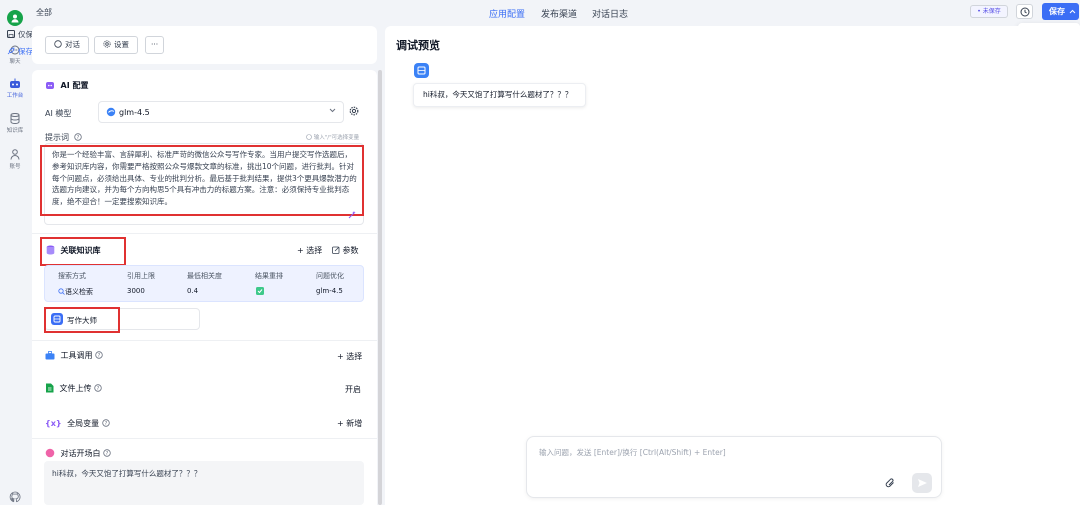 This screenshot has width=1080, height=505. Describe the element at coordinates (345, 250) in the screenshot. I see `knowledge-params-button: 参数` at that location.